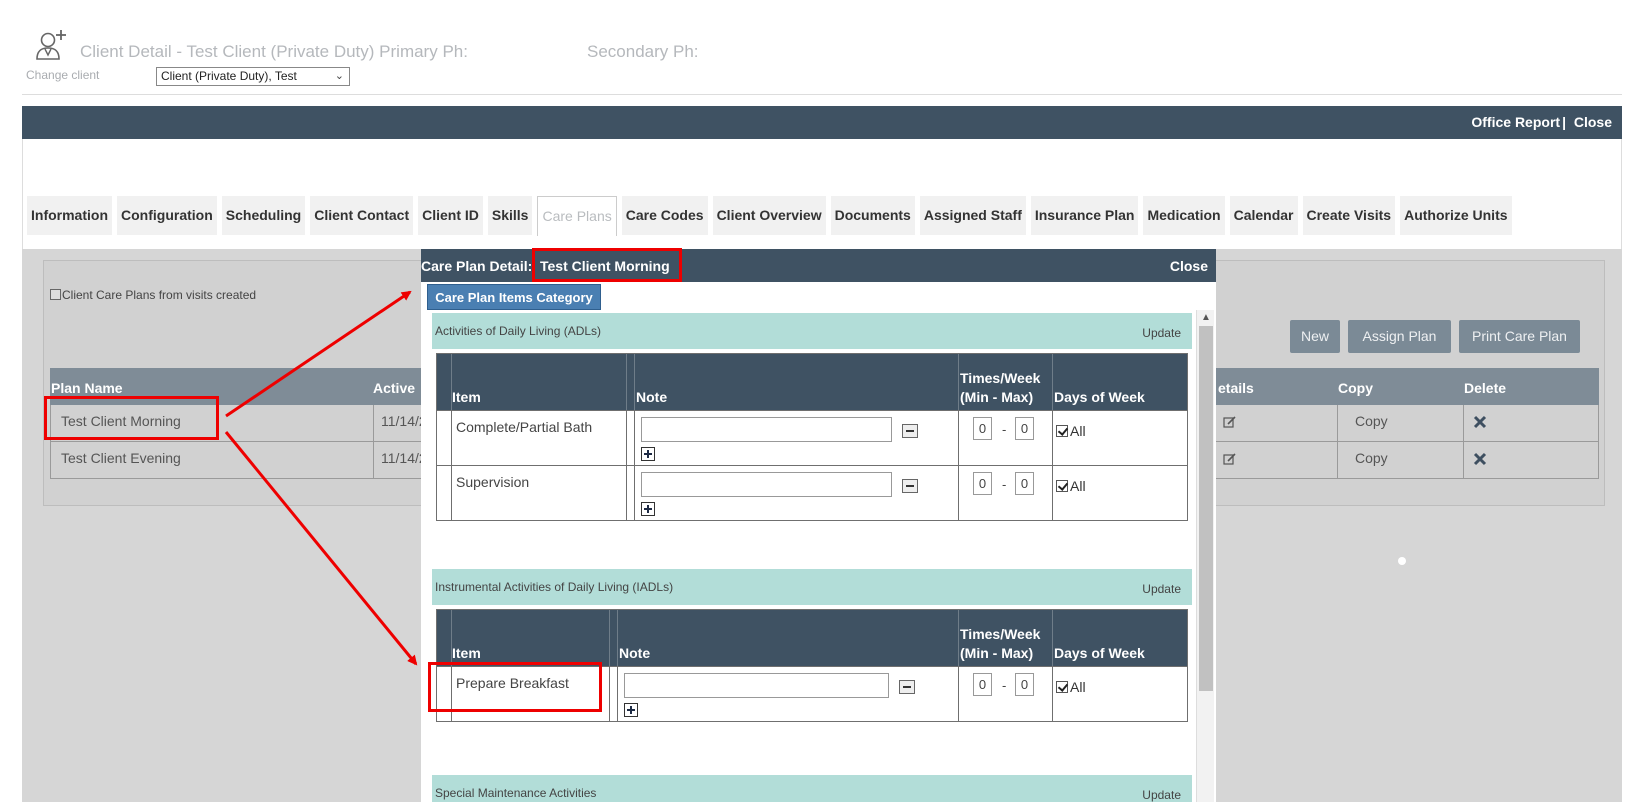 The image size is (1627, 802). I want to click on client-select-value: Client (Private Duty), Test, so click(229, 76).